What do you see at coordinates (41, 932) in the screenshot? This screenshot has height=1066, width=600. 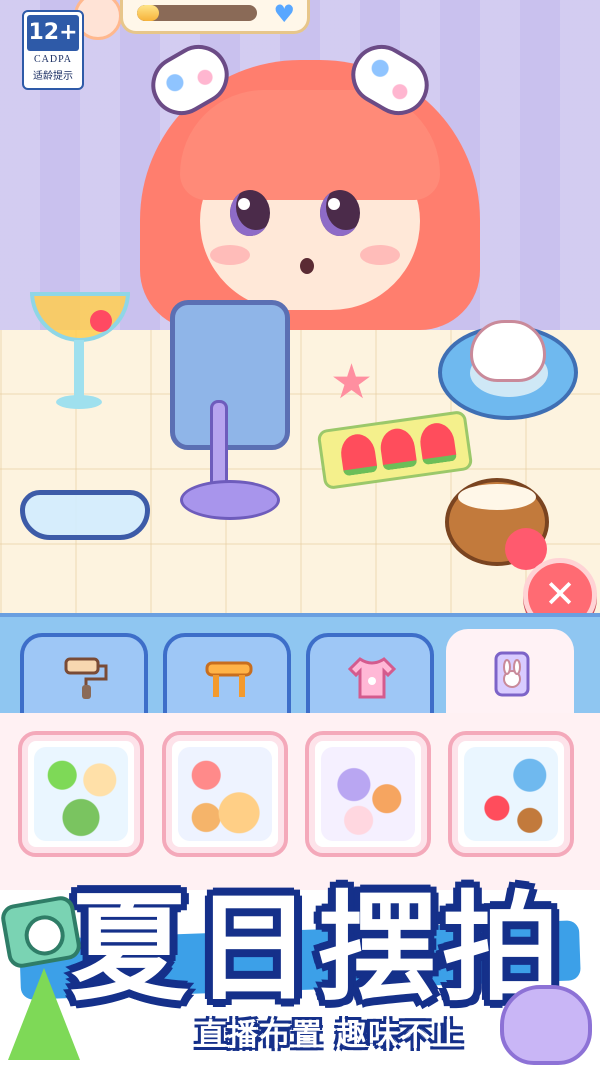 I see `camera-icon` at bounding box center [41, 932].